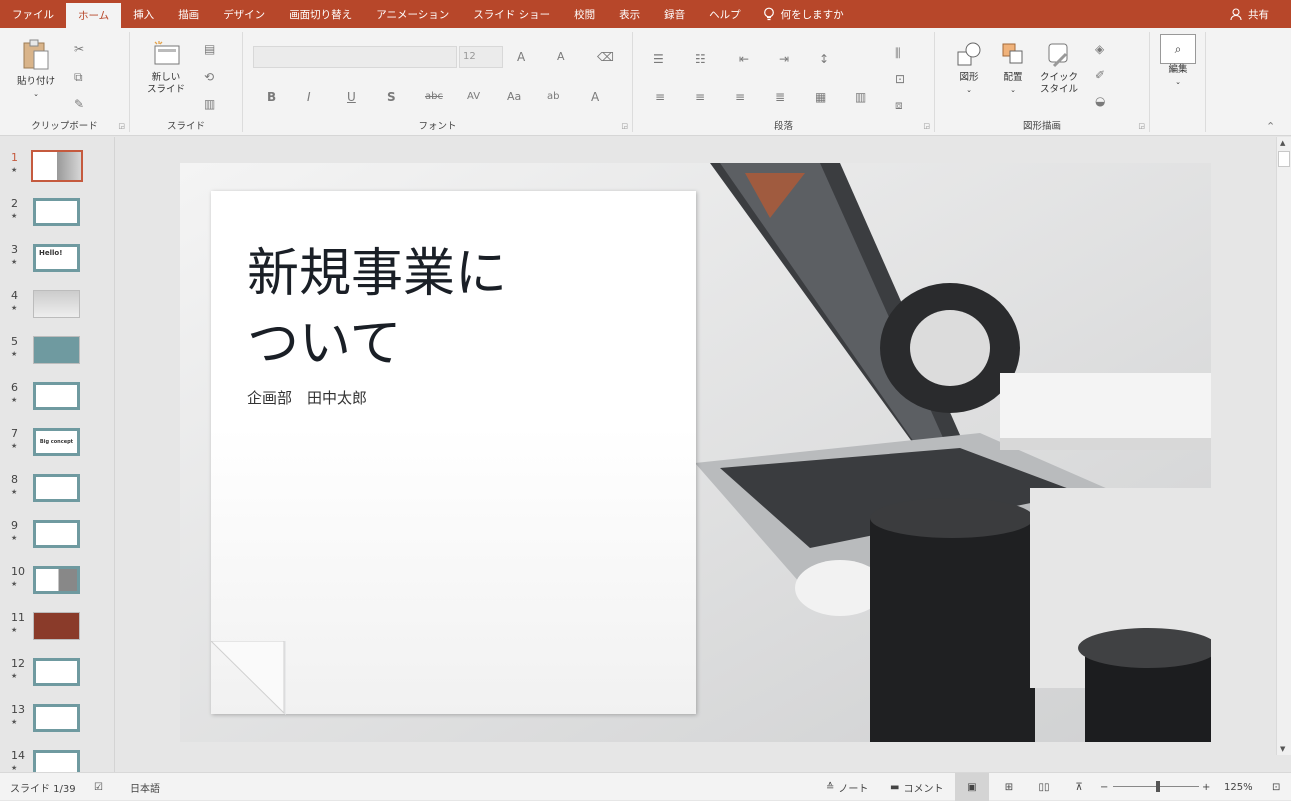 This screenshot has width=1291, height=801. I want to click on tab-file: ファイル, so click(33, 14).